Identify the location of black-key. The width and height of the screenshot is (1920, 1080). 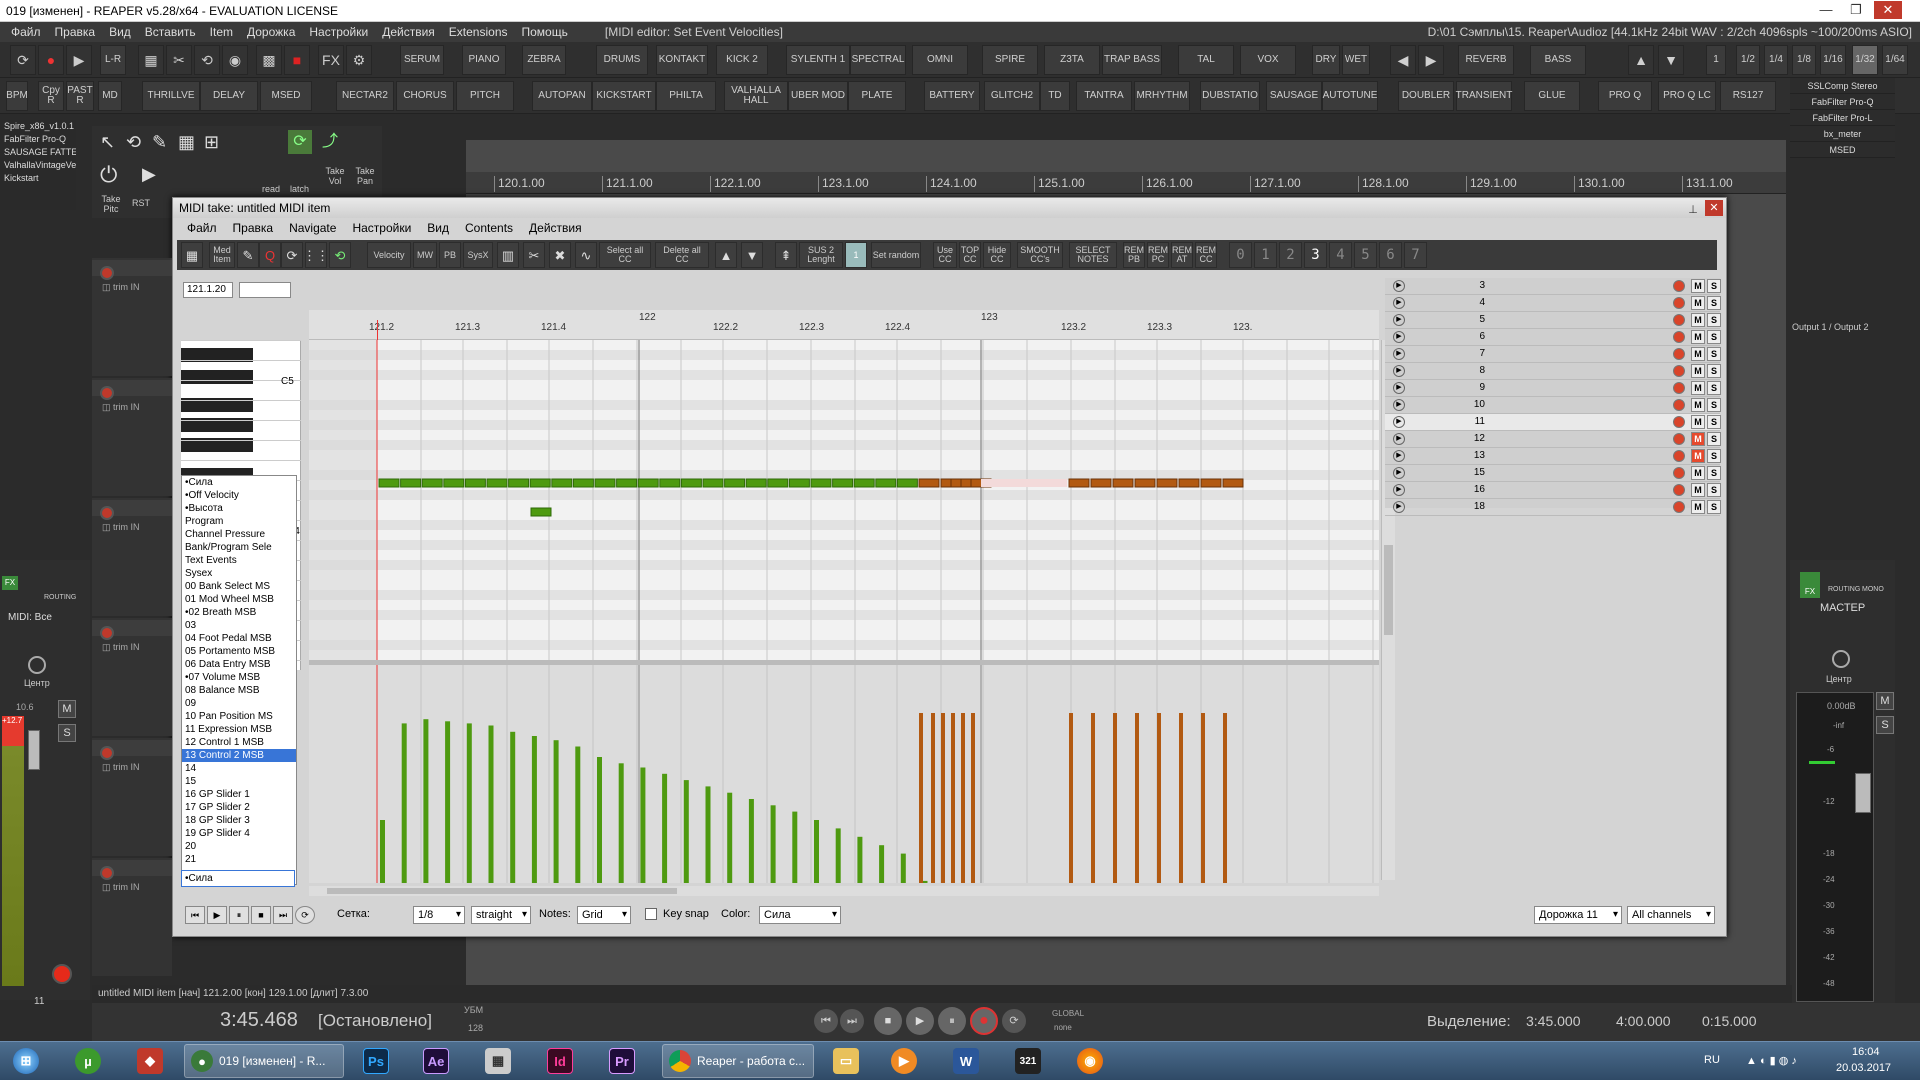
(217, 377).